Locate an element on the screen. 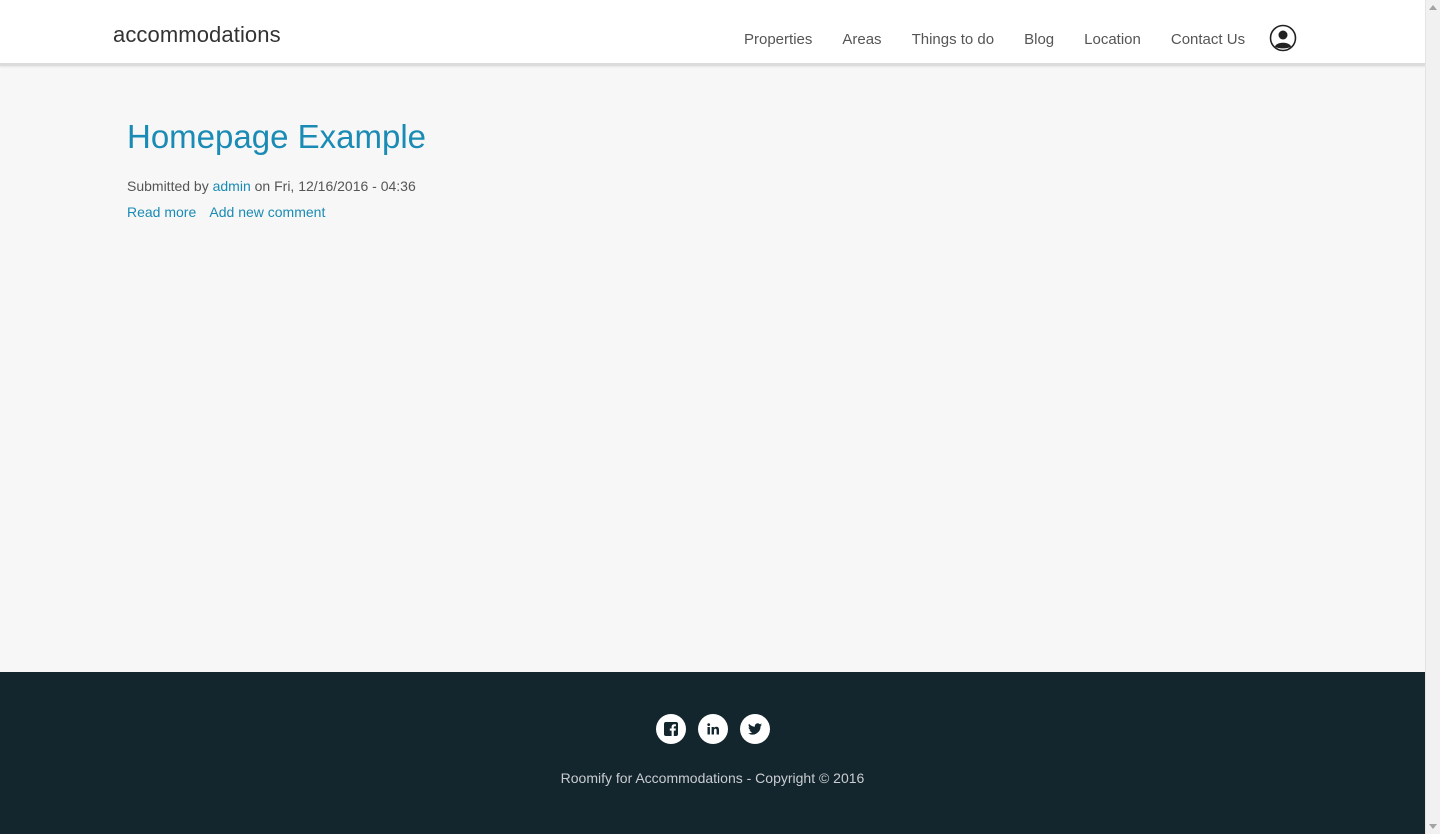 Image resolution: width=1440 pixels, height=834 pixels. twitter-icon is located at coordinates (754, 729).